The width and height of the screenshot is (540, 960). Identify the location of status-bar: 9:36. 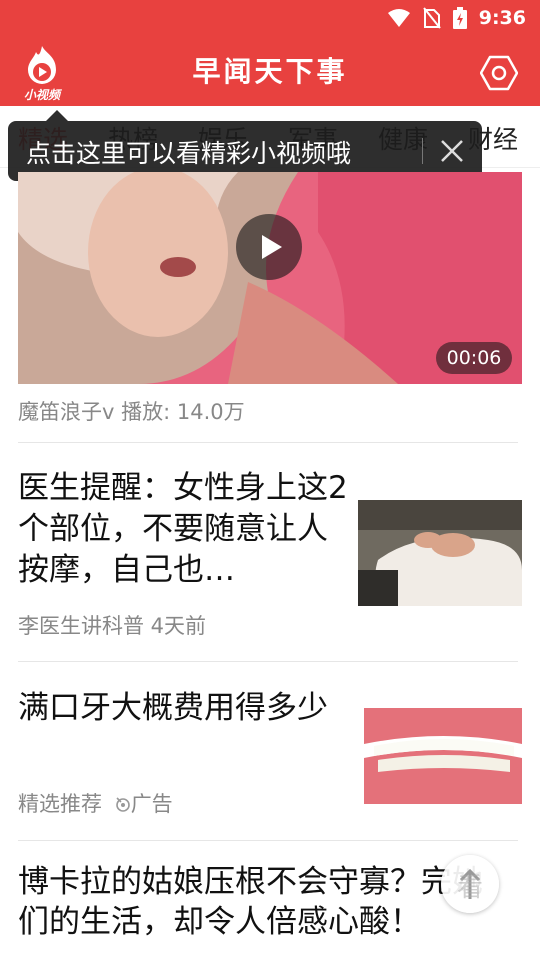
(270, 18).